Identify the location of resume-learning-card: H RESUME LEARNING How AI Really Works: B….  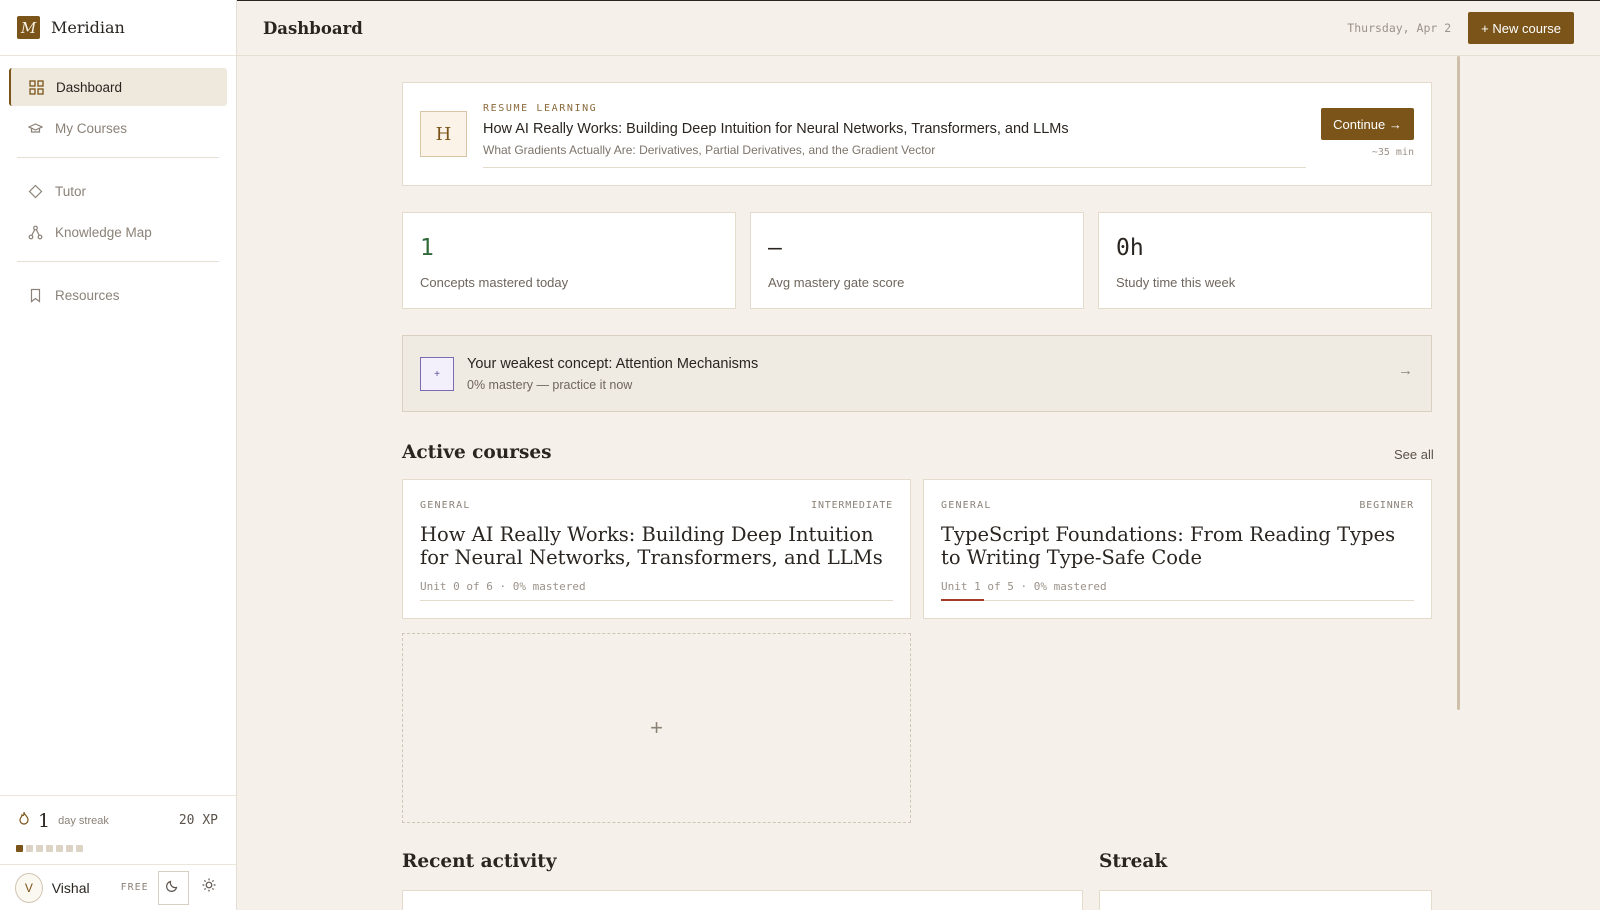
(917, 134).